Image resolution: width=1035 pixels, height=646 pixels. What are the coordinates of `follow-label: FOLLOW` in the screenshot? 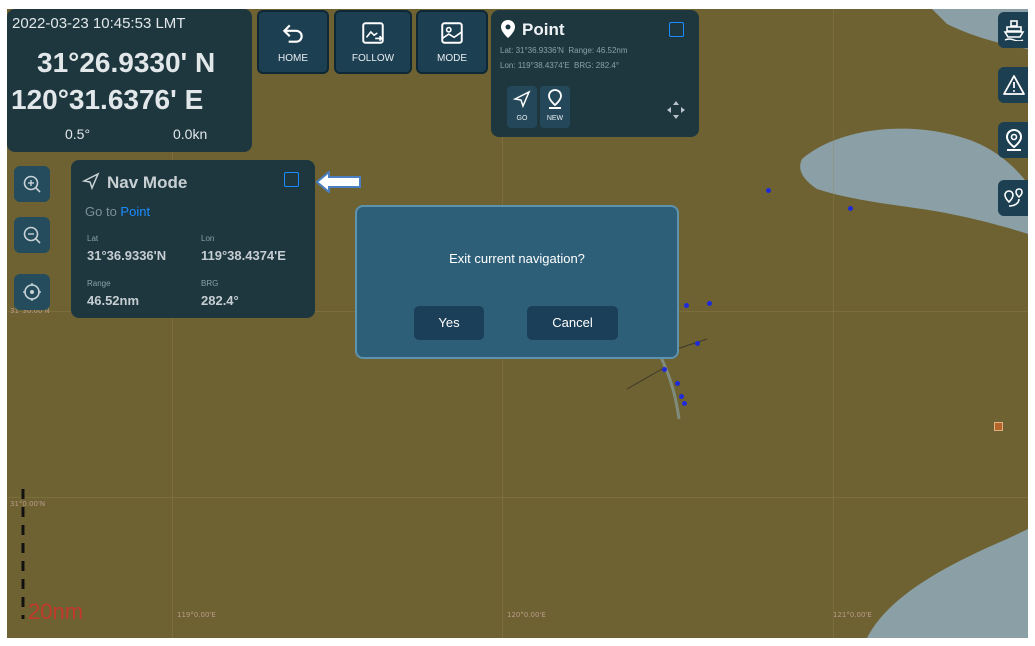 It's located at (373, 58).